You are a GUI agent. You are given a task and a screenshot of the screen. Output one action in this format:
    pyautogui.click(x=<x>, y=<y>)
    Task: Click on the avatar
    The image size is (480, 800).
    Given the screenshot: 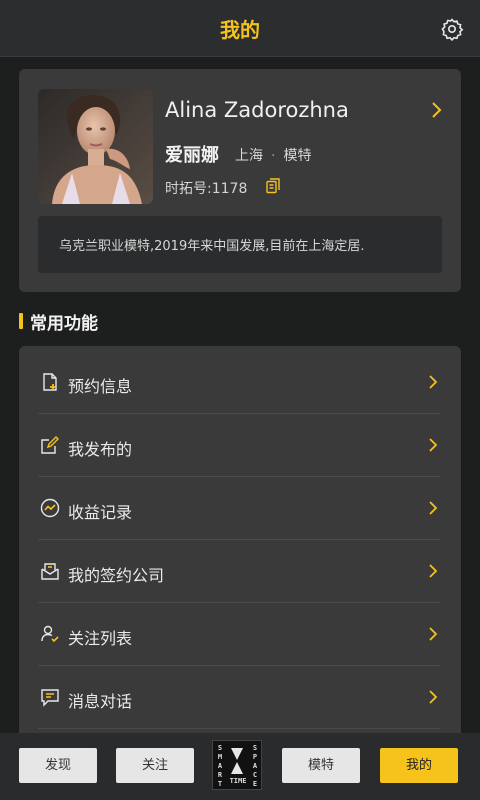 What is the action you would take?
    pyautogui.click(x=95, y=146)
    